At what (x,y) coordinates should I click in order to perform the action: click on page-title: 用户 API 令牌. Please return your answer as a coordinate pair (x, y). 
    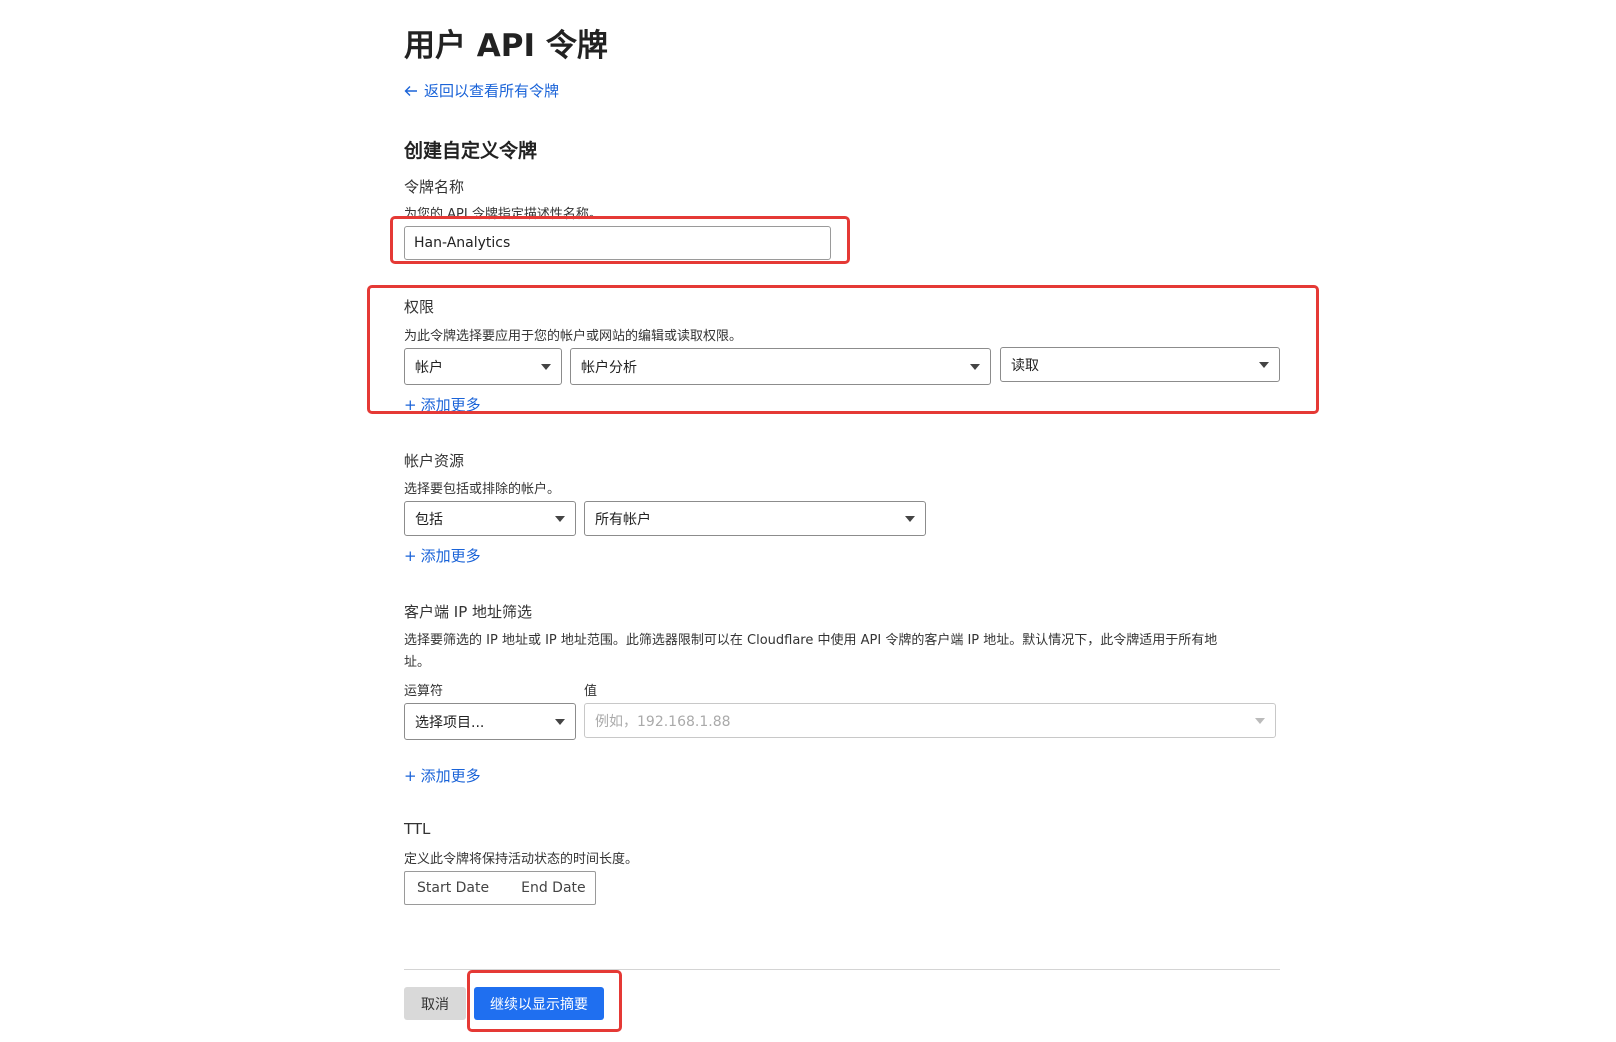
    Looking at the image, I should click on (506, 46).